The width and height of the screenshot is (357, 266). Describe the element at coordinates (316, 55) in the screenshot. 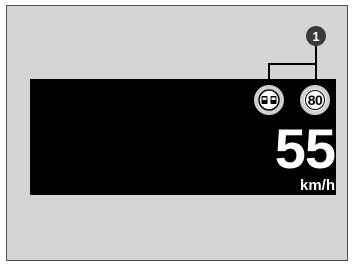

I see `callout-bracket-vertical` at that location.